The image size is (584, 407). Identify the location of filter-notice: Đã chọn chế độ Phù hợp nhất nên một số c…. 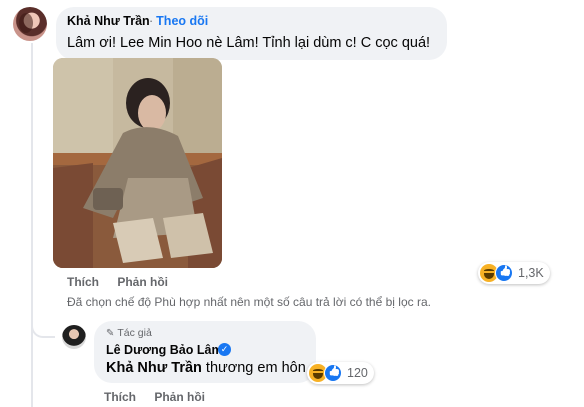
(249, 302).